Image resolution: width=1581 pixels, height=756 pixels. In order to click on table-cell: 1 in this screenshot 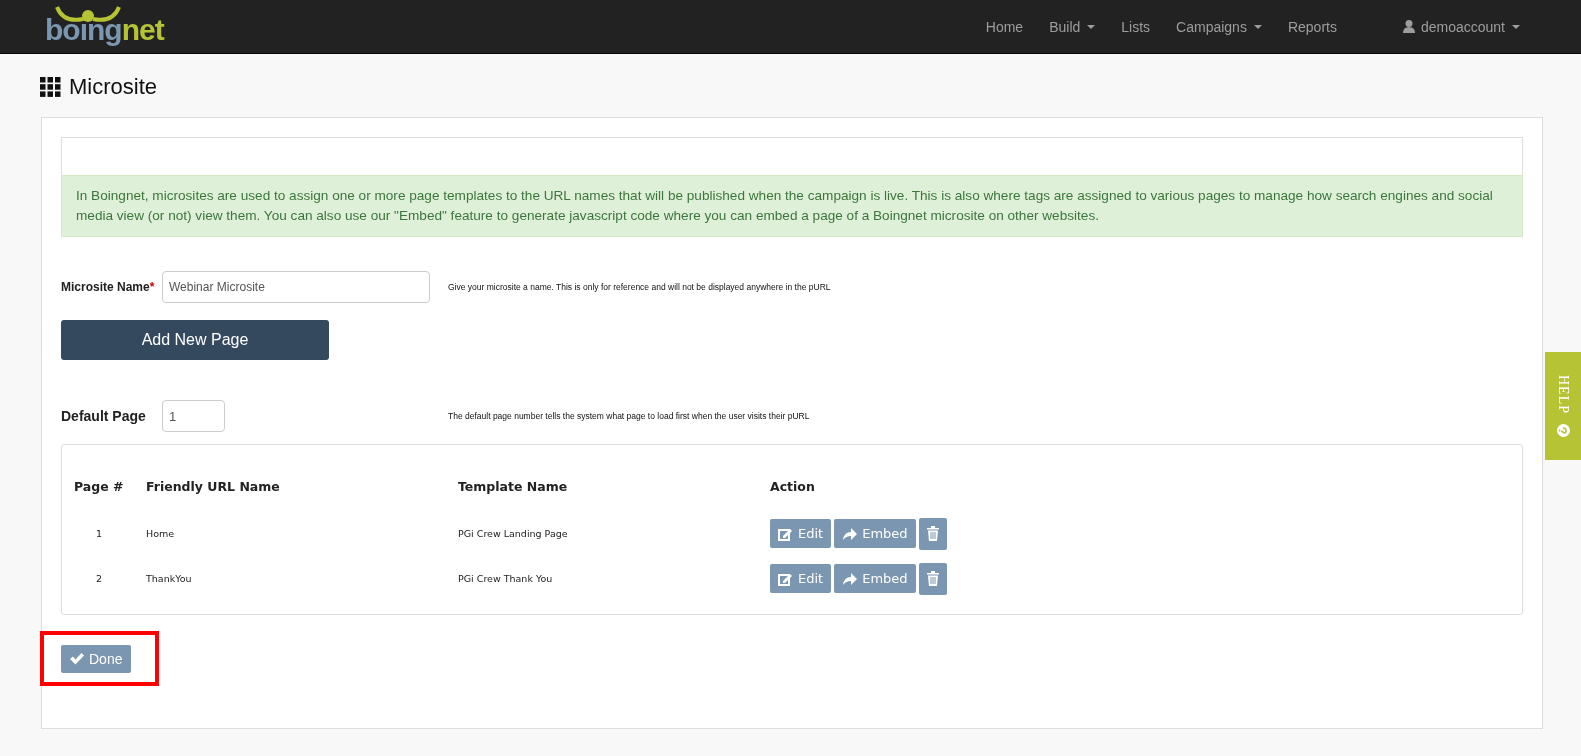, I will do `click(99, 533)`.